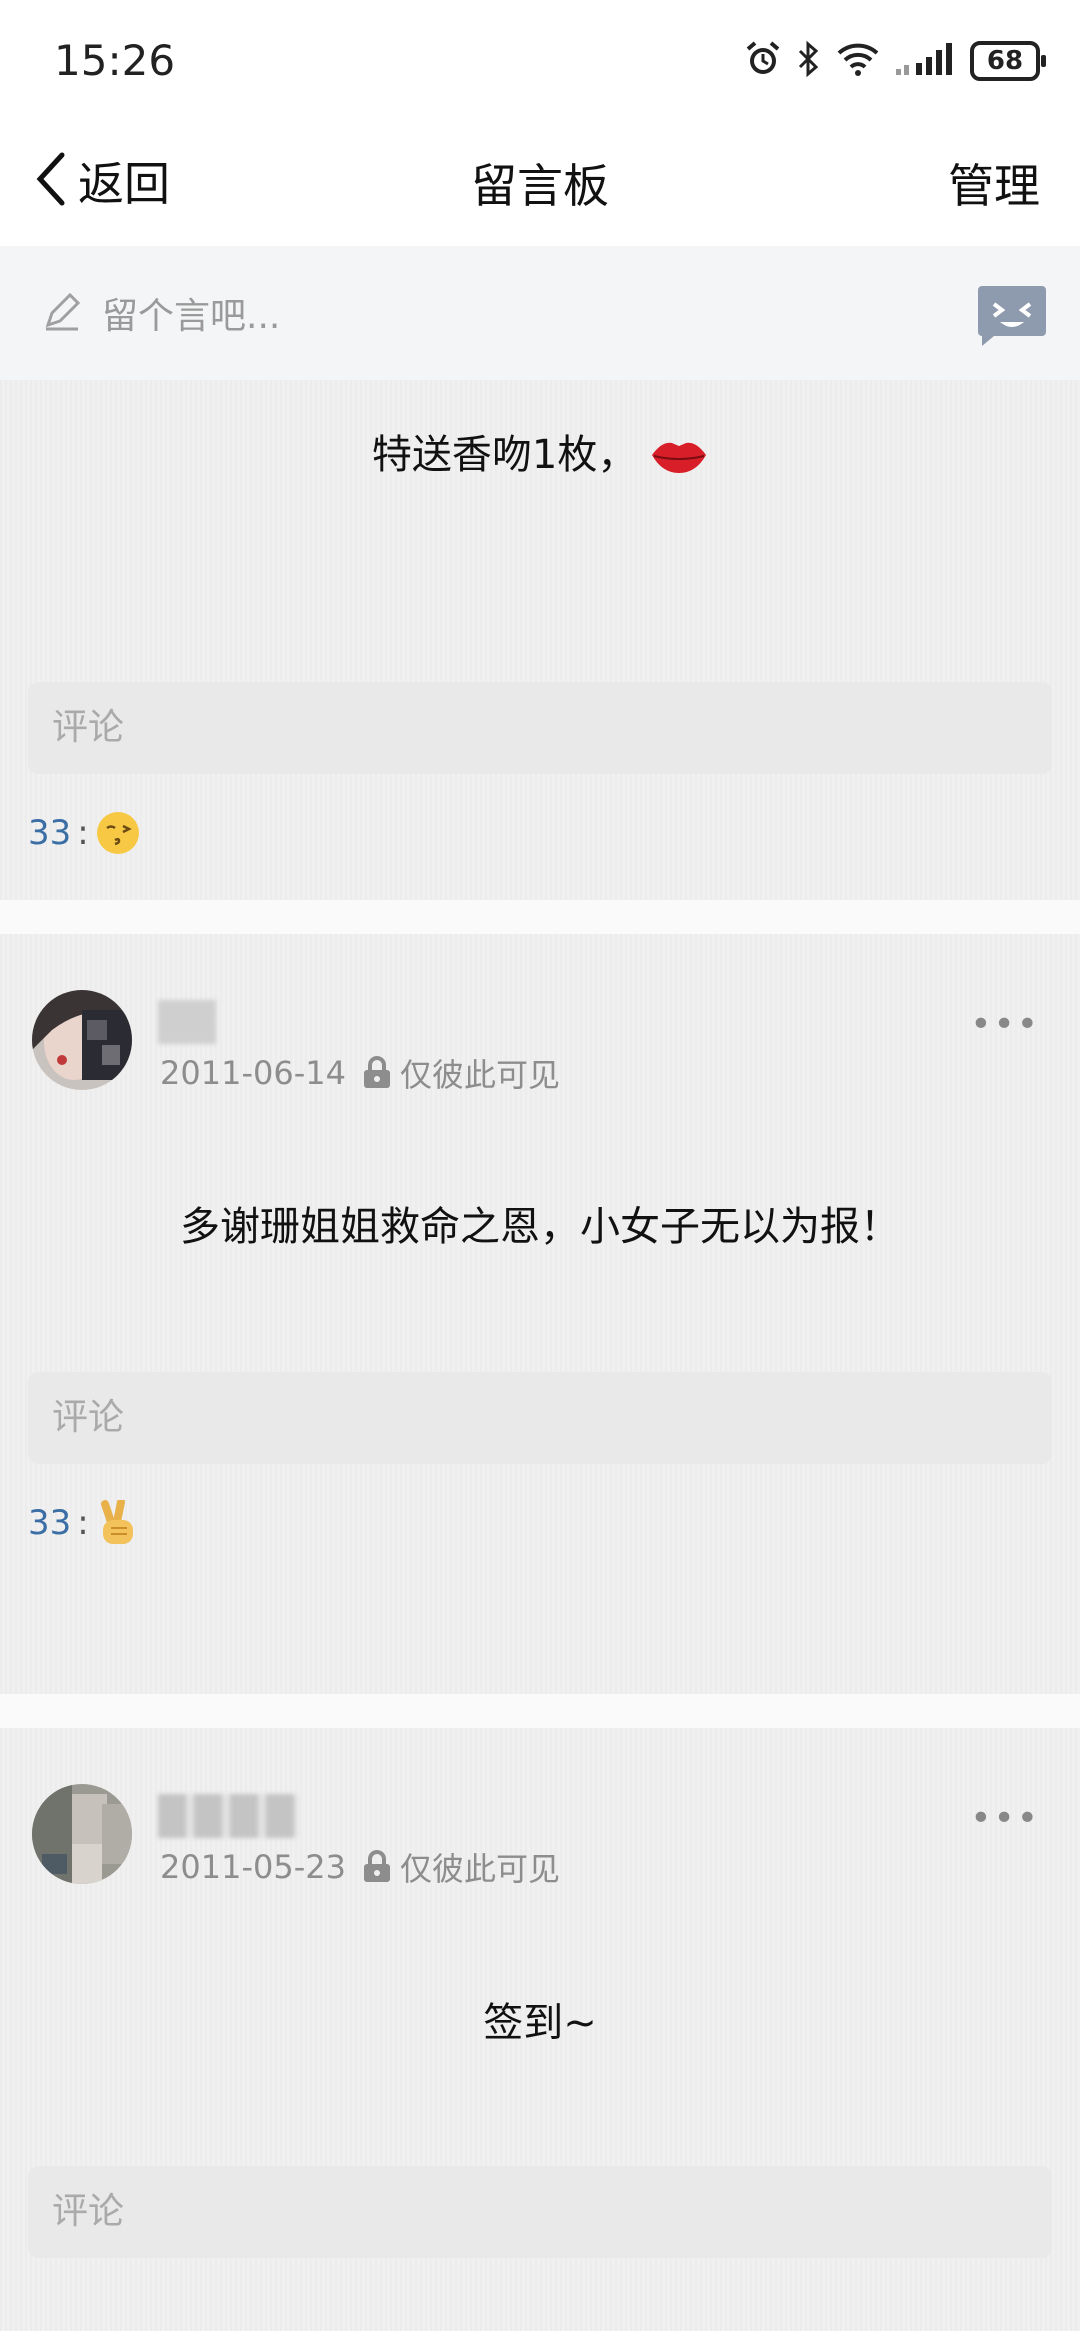  What do you see at coordinates (1008, 61) in the screenshot?
I see `battery-icon: 68` at bounding box center [1008, 61].